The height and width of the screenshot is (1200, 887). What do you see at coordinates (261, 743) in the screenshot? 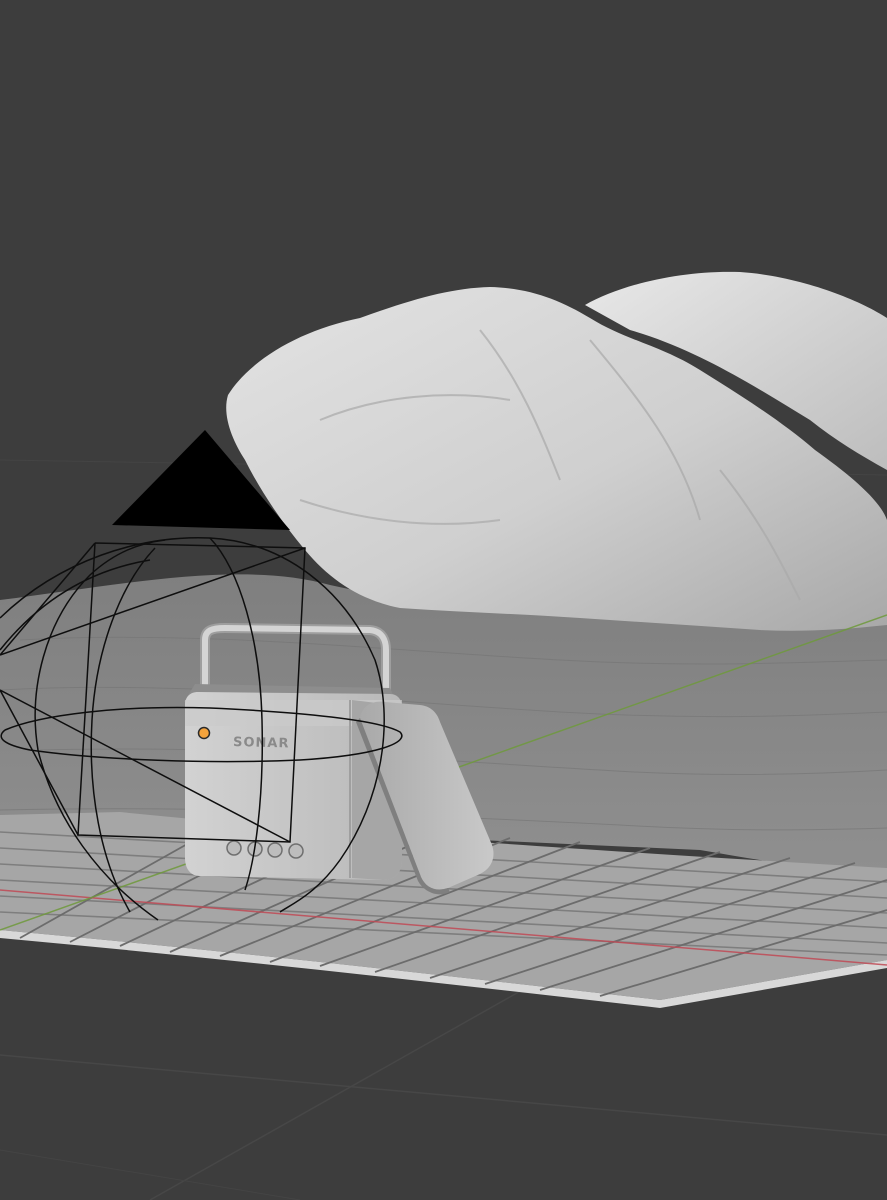
I see `cooler-brand-text: SONAR` at bounding box center [261, 743].